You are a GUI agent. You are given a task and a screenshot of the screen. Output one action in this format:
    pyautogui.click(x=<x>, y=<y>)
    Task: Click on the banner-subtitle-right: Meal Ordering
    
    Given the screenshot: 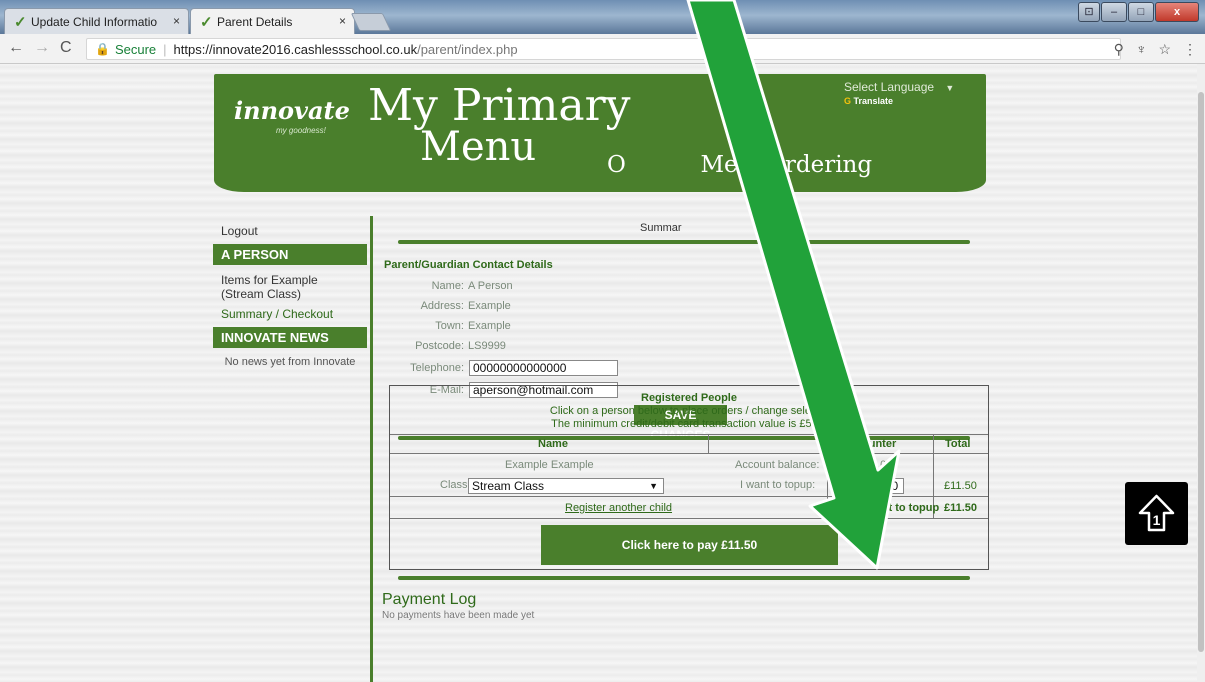 What is the action you would take?
    pyautogui.click(x=786, y=165)
    